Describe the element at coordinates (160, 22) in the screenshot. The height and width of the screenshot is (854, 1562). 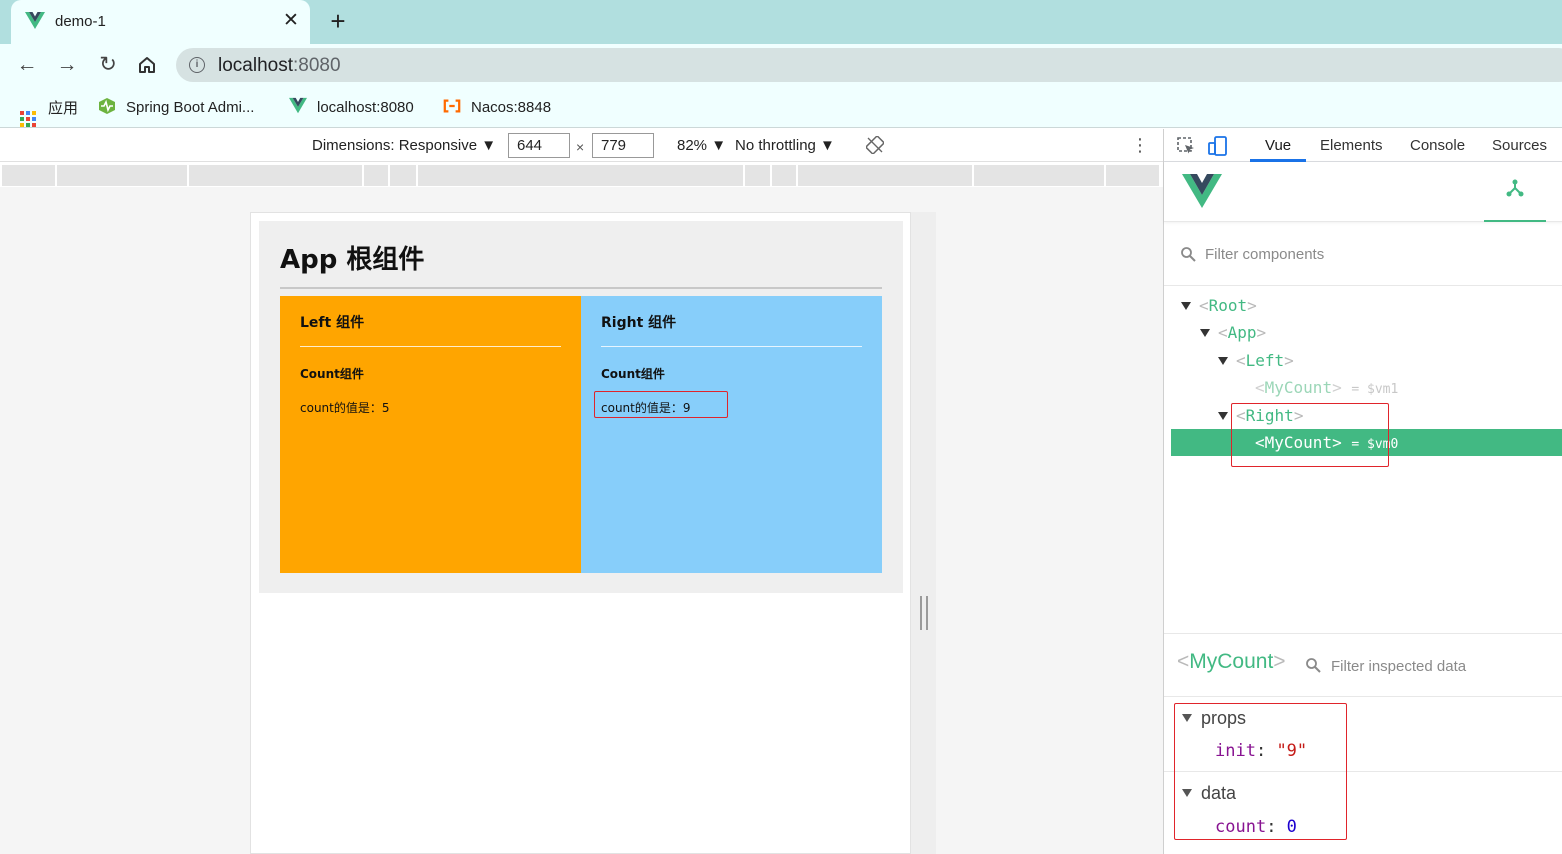
I see `browser-tab: demo-1 ✕` at that location.